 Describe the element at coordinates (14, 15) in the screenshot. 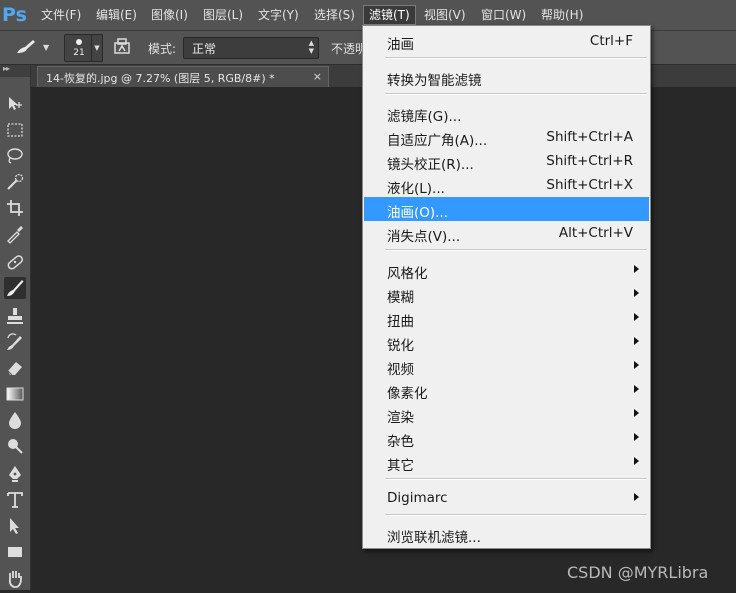

I see `photoshop-logo: Ps` at that location.